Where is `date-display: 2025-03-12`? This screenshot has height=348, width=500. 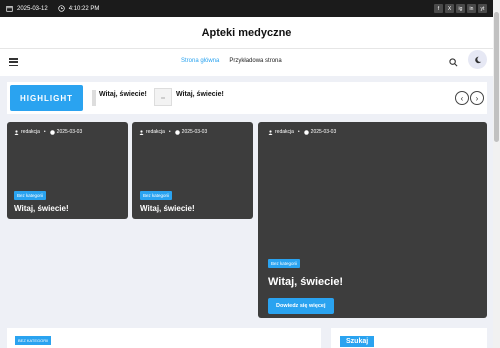
date-display: 2025-03-12 is located at coordinates (27, 8).